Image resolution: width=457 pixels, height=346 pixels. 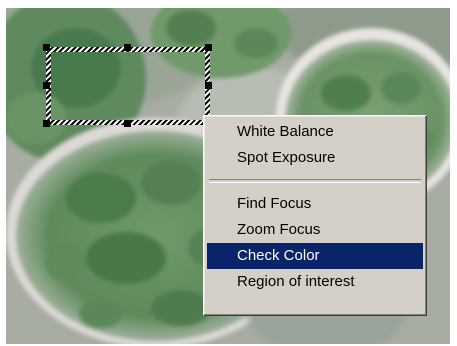 What do you see at coordinates (127, 123) in the screenshot?
I see `roi-handle-bottom-middle` at bounding box center [127, 123].